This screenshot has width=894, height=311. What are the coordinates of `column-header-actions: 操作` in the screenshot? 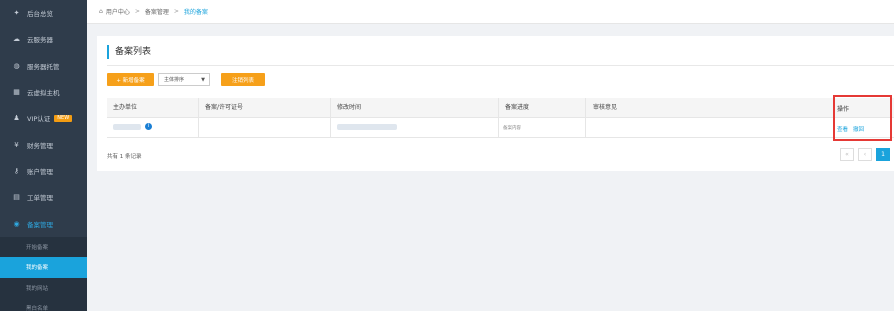 It's located at (843, 109).